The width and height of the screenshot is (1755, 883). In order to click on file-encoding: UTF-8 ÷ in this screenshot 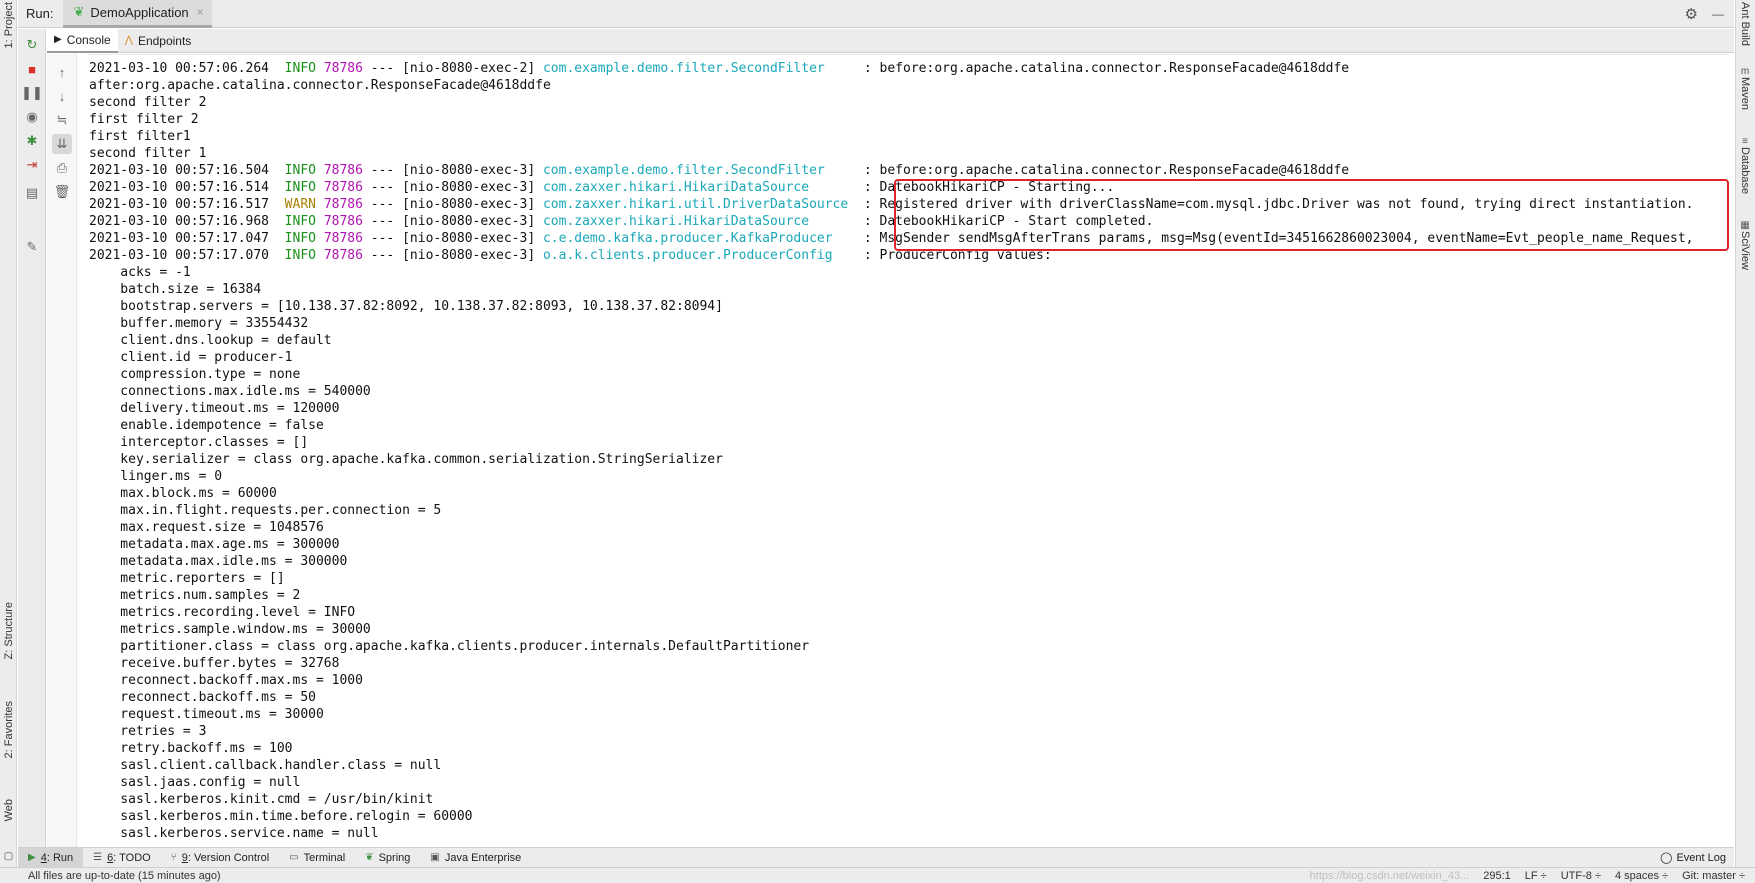, I will do `click(1581, 876)`.